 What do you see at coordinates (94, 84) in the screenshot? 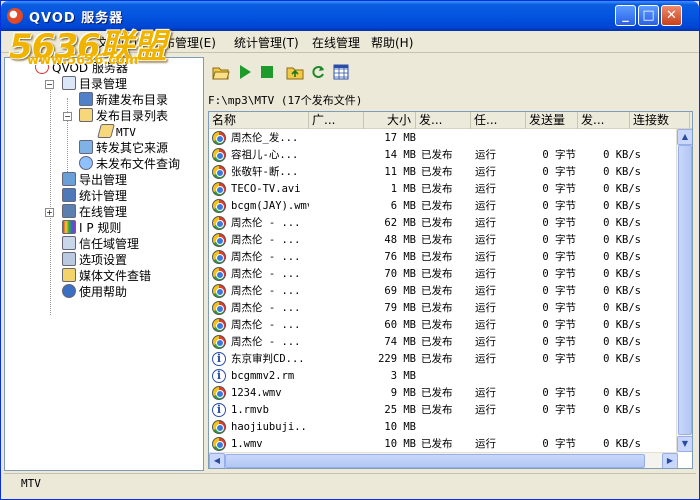
I see `tree-item-directory: 目录管理` at bounding box center [94, 84].